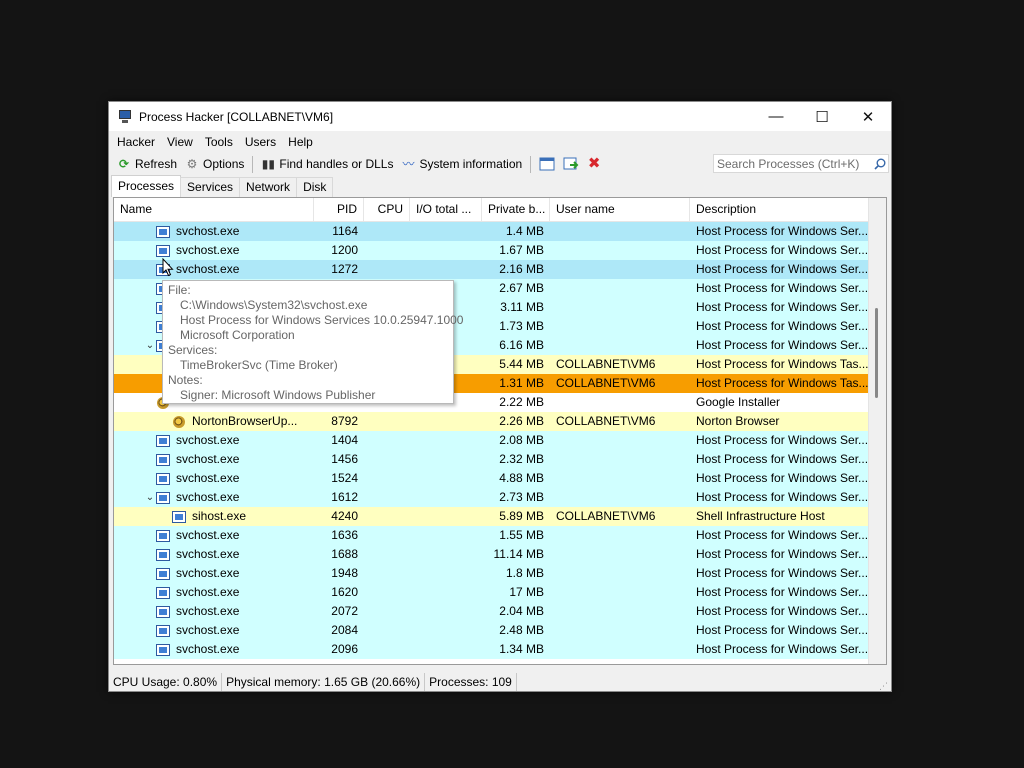  Describe the element at coordinates (224, 164) in the screenshot. I see `options-label: Options` at that location.